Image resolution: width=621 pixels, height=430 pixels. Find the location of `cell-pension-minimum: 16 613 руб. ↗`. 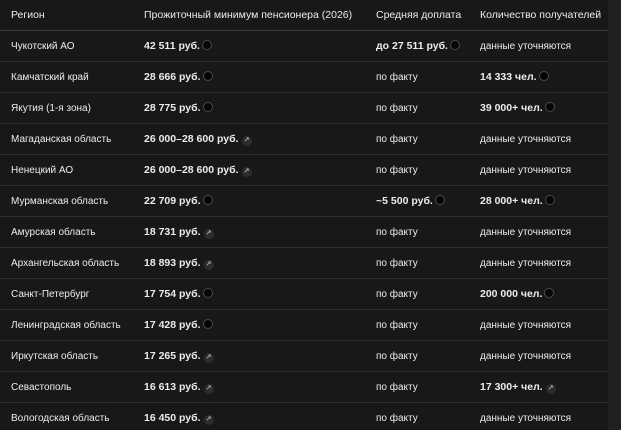

cell-pension-minimum: 16 613 руб. ↗ is located at coordinates (249, 387).